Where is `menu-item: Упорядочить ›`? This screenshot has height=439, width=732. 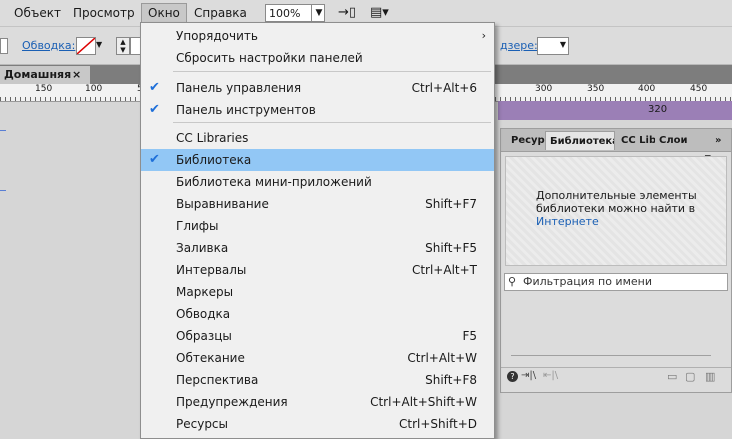
menu-item: Упорядочить › is located at coordinates (317, 36).